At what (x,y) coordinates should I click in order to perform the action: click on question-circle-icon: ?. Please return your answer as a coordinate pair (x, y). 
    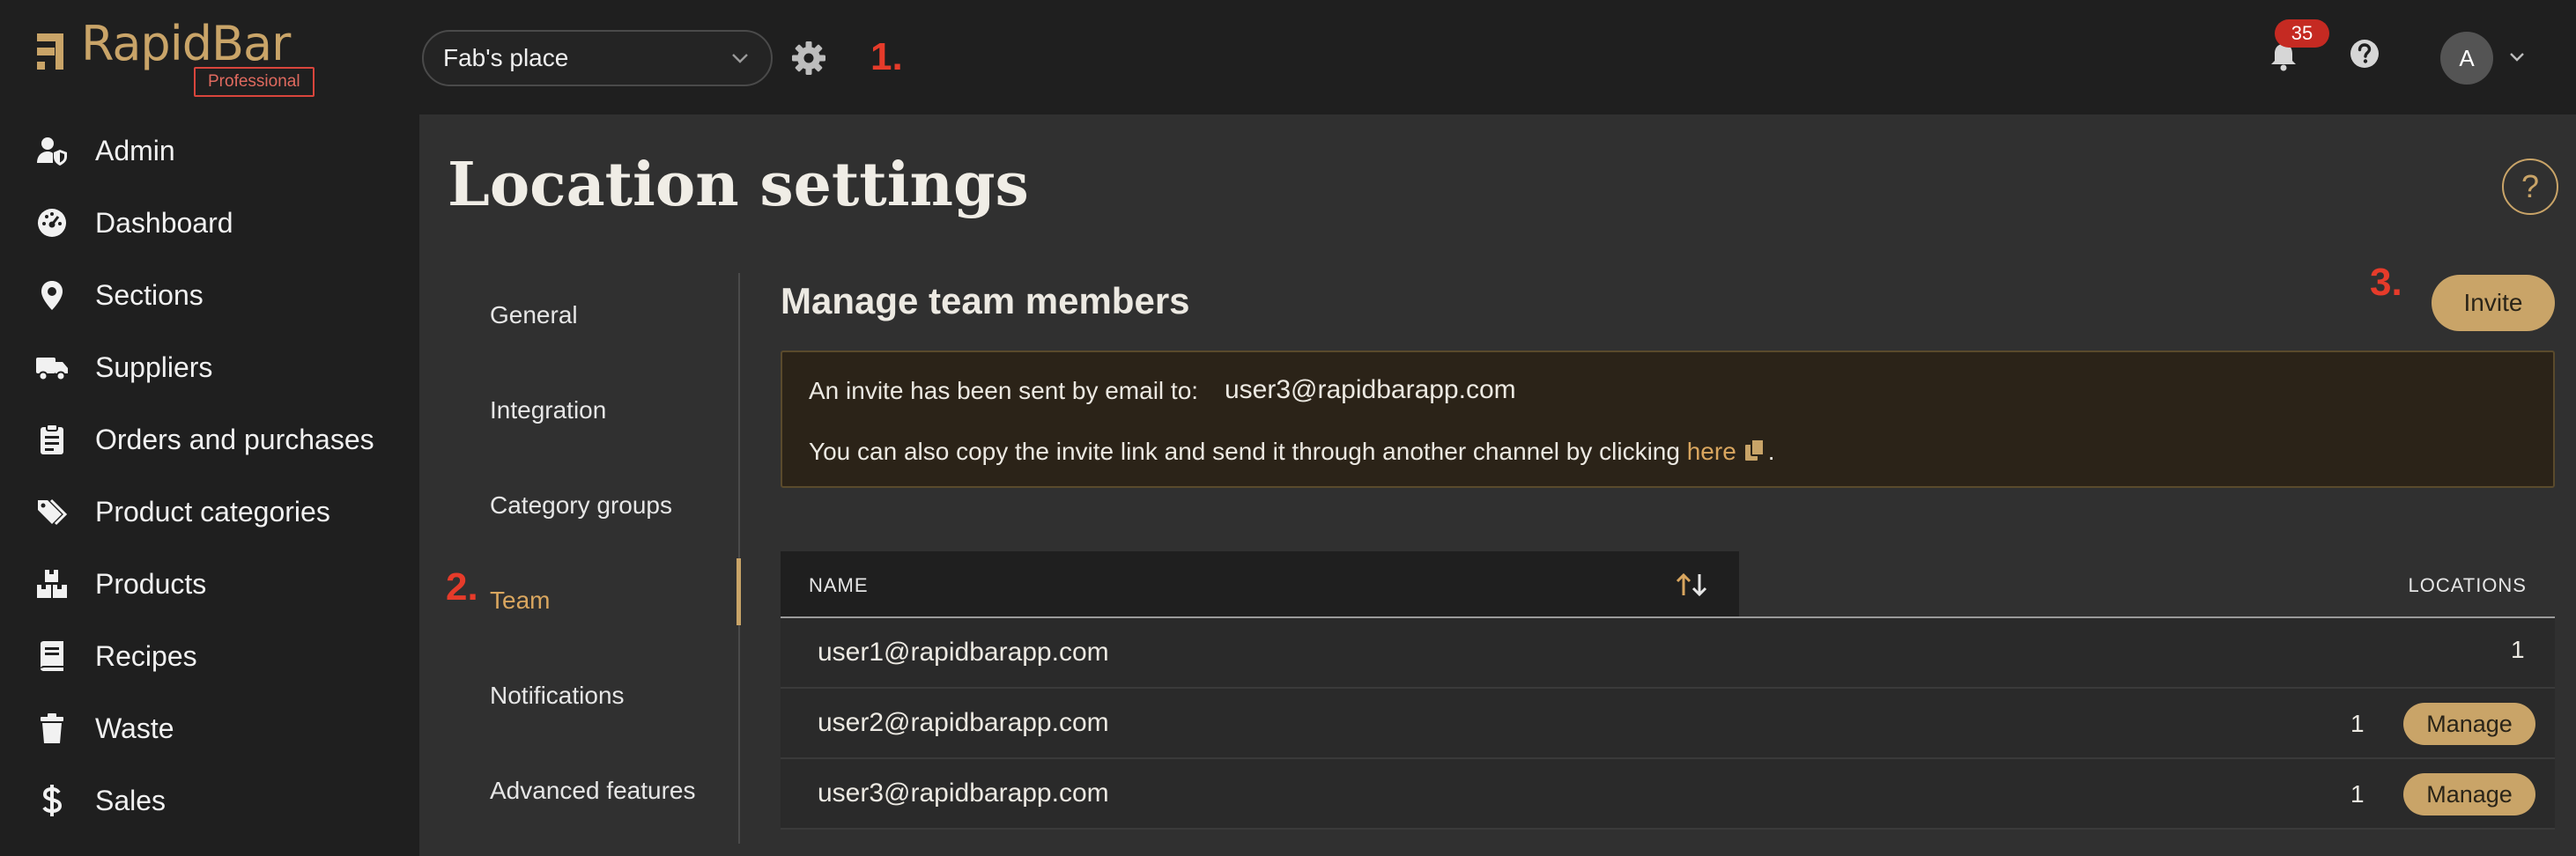
    Looking at the image, I should click on (2530, 187).